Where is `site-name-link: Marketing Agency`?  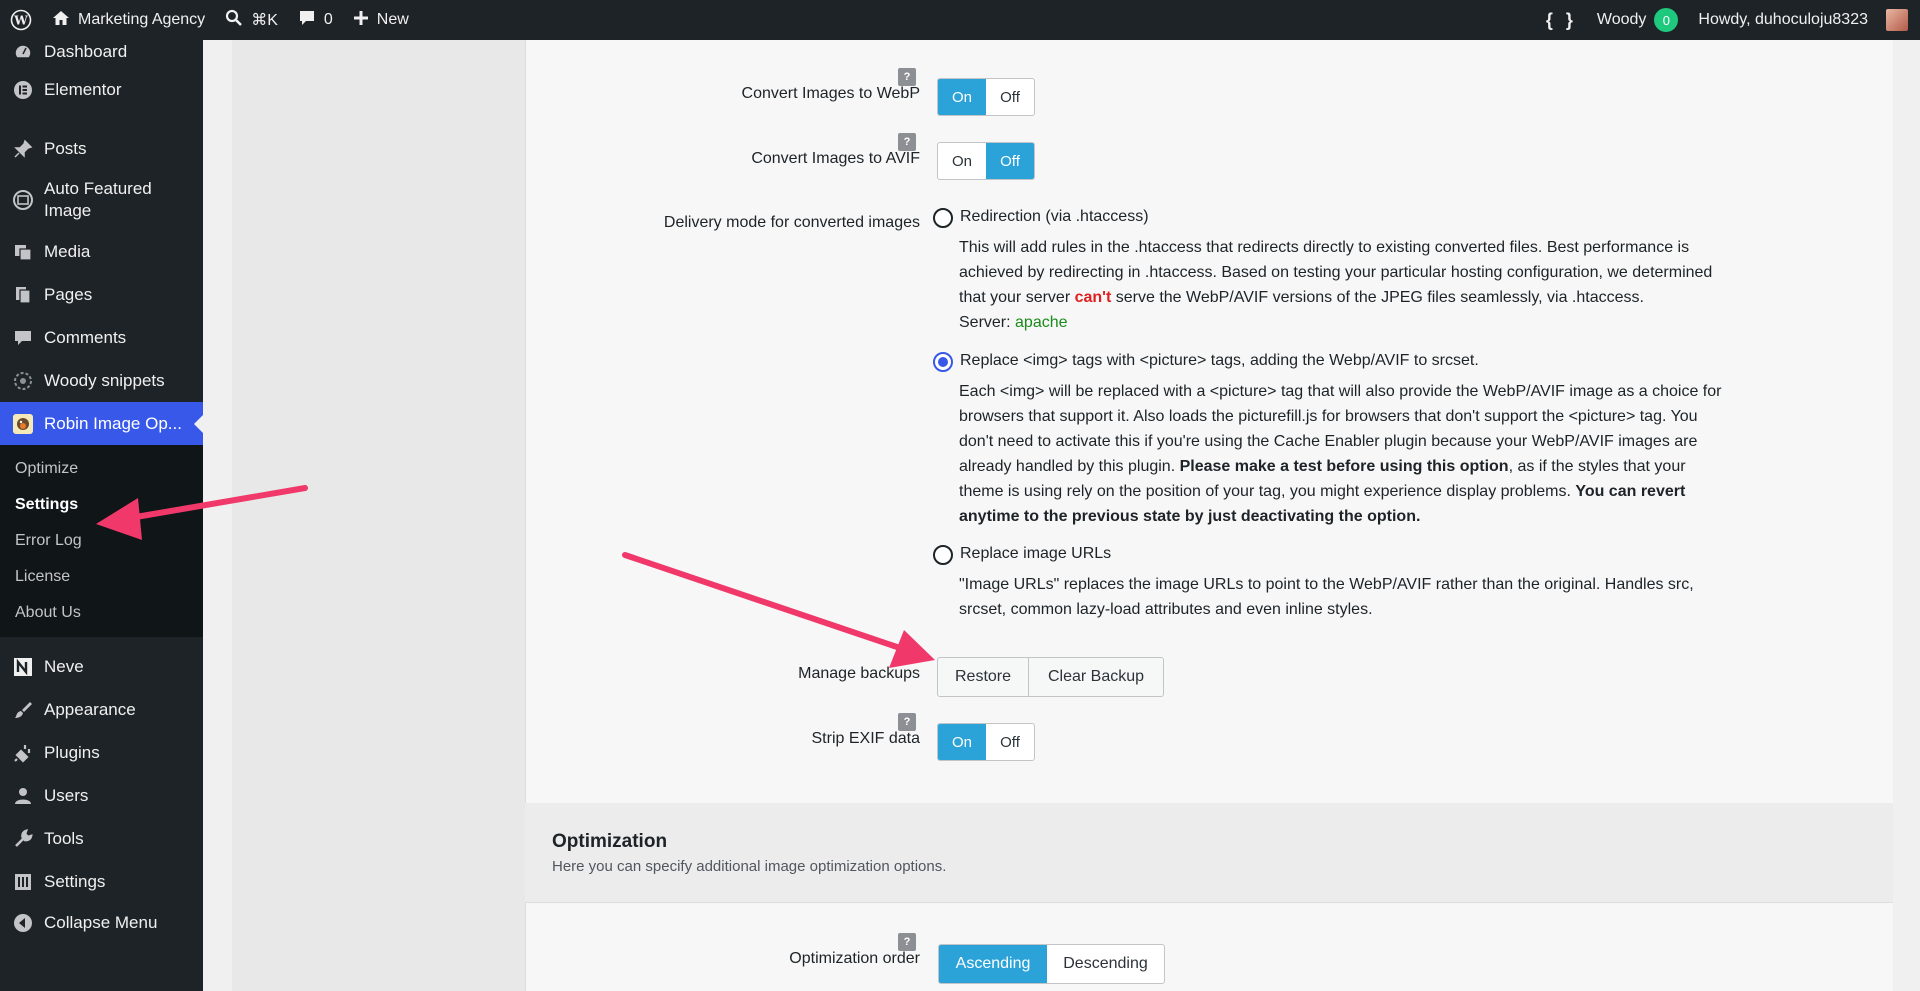
site-name-link: Marketing Agency is located at coordinates (128, 20).